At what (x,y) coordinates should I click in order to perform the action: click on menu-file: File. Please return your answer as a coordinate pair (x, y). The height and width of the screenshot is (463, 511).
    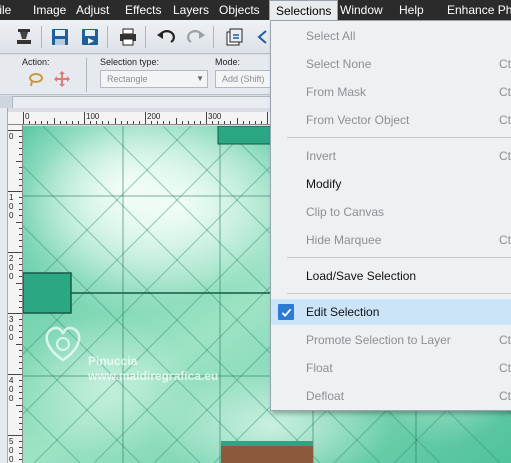
    Looking at the image, I should click on (6, 10).